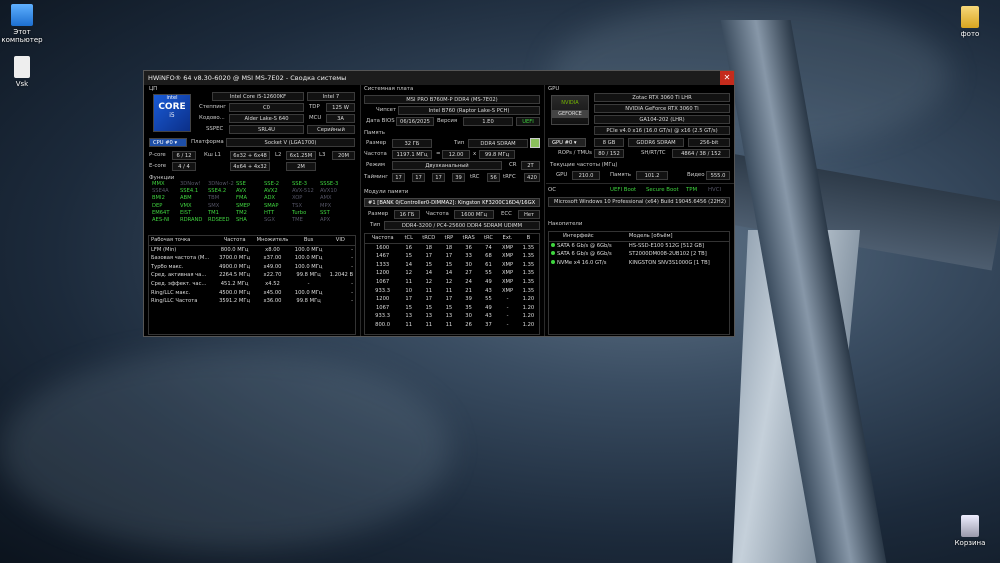 The image size is (1000, 563). What do you see at coordinates (383, 273) in the screenshot?
I see `table-cell: 1200` at bounding box center [383, 273].